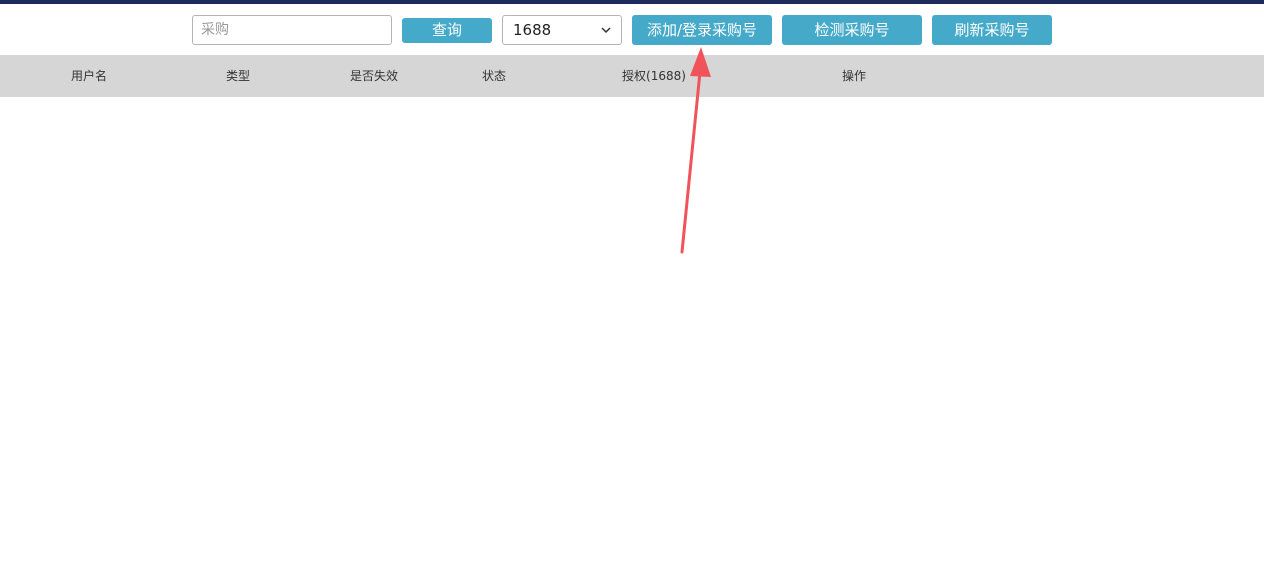 This screenshot has width=1264, height=563. I want to click on column-header-username: 用户名, so click(89, 76).